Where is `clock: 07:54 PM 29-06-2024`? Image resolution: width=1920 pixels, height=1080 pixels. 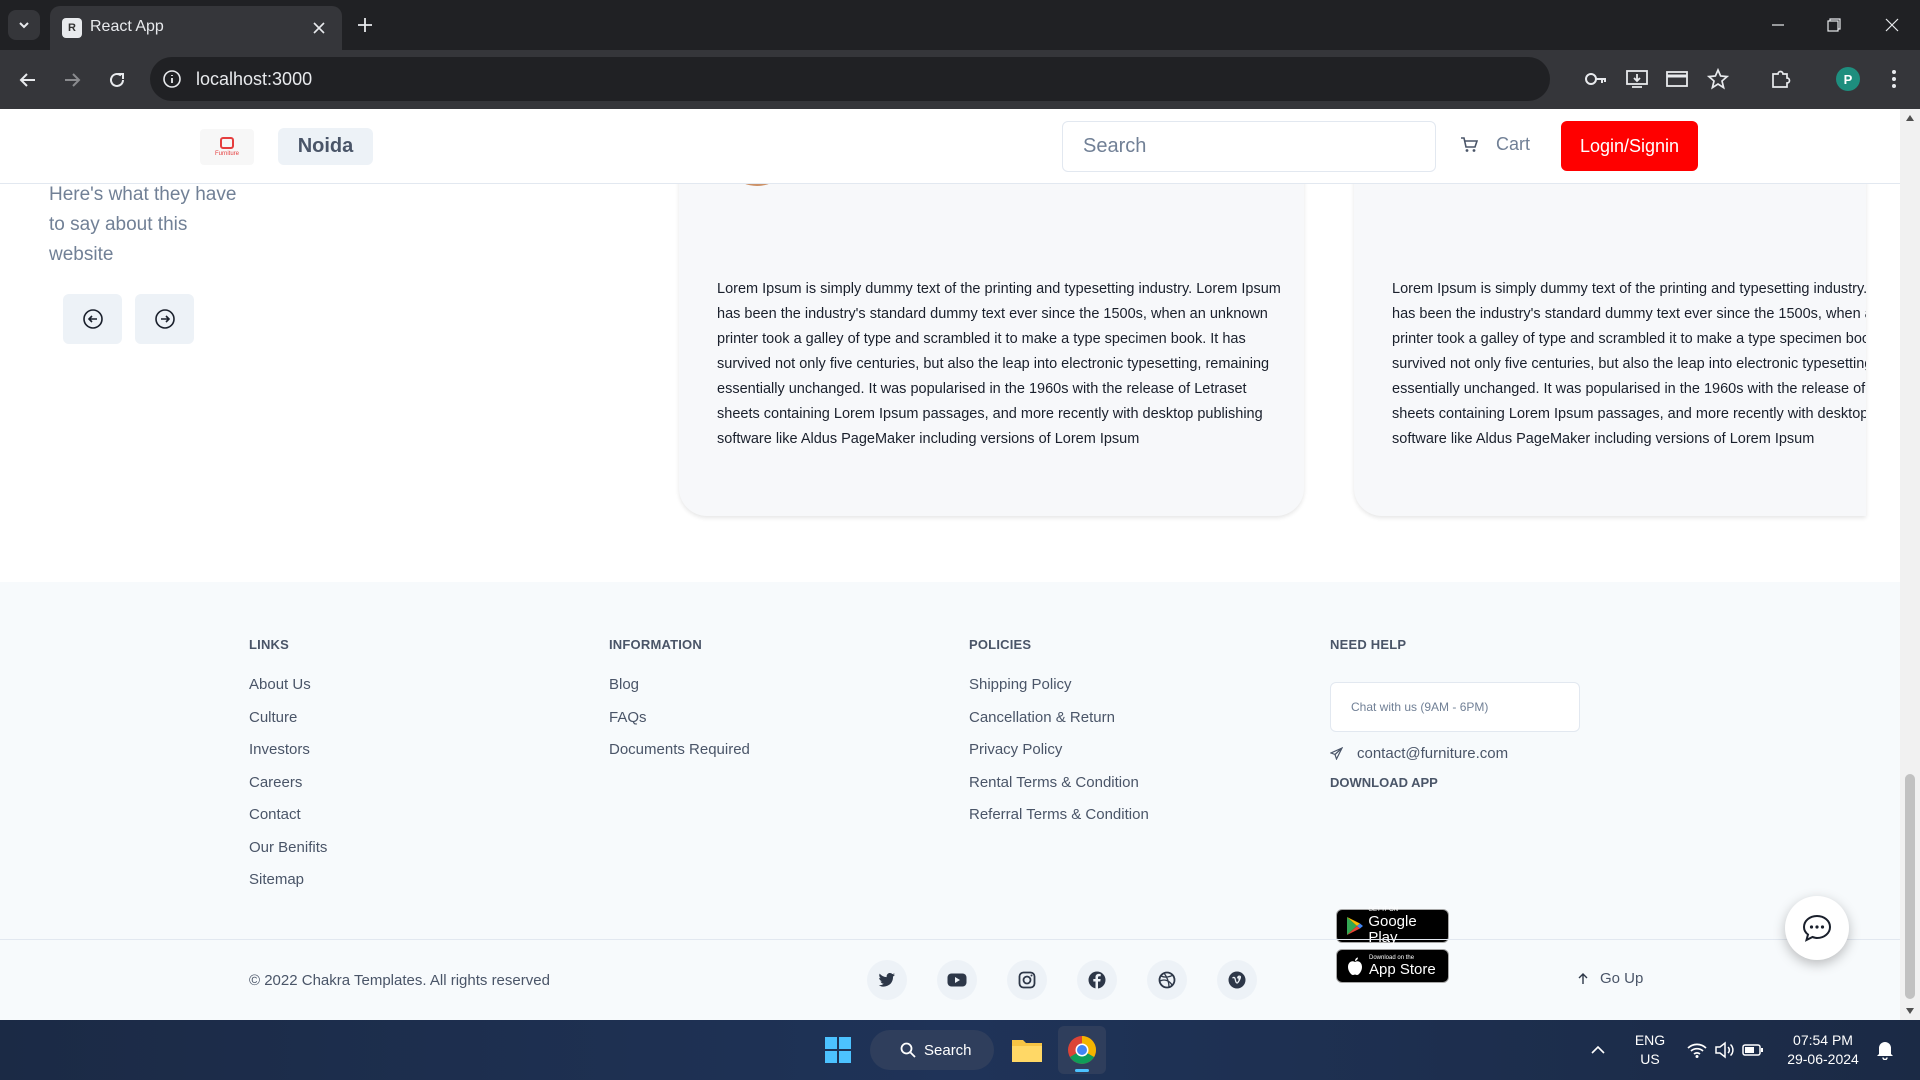
clock: 07:54 PM 29-06-2024 is located at coordinates (1823, 1050).